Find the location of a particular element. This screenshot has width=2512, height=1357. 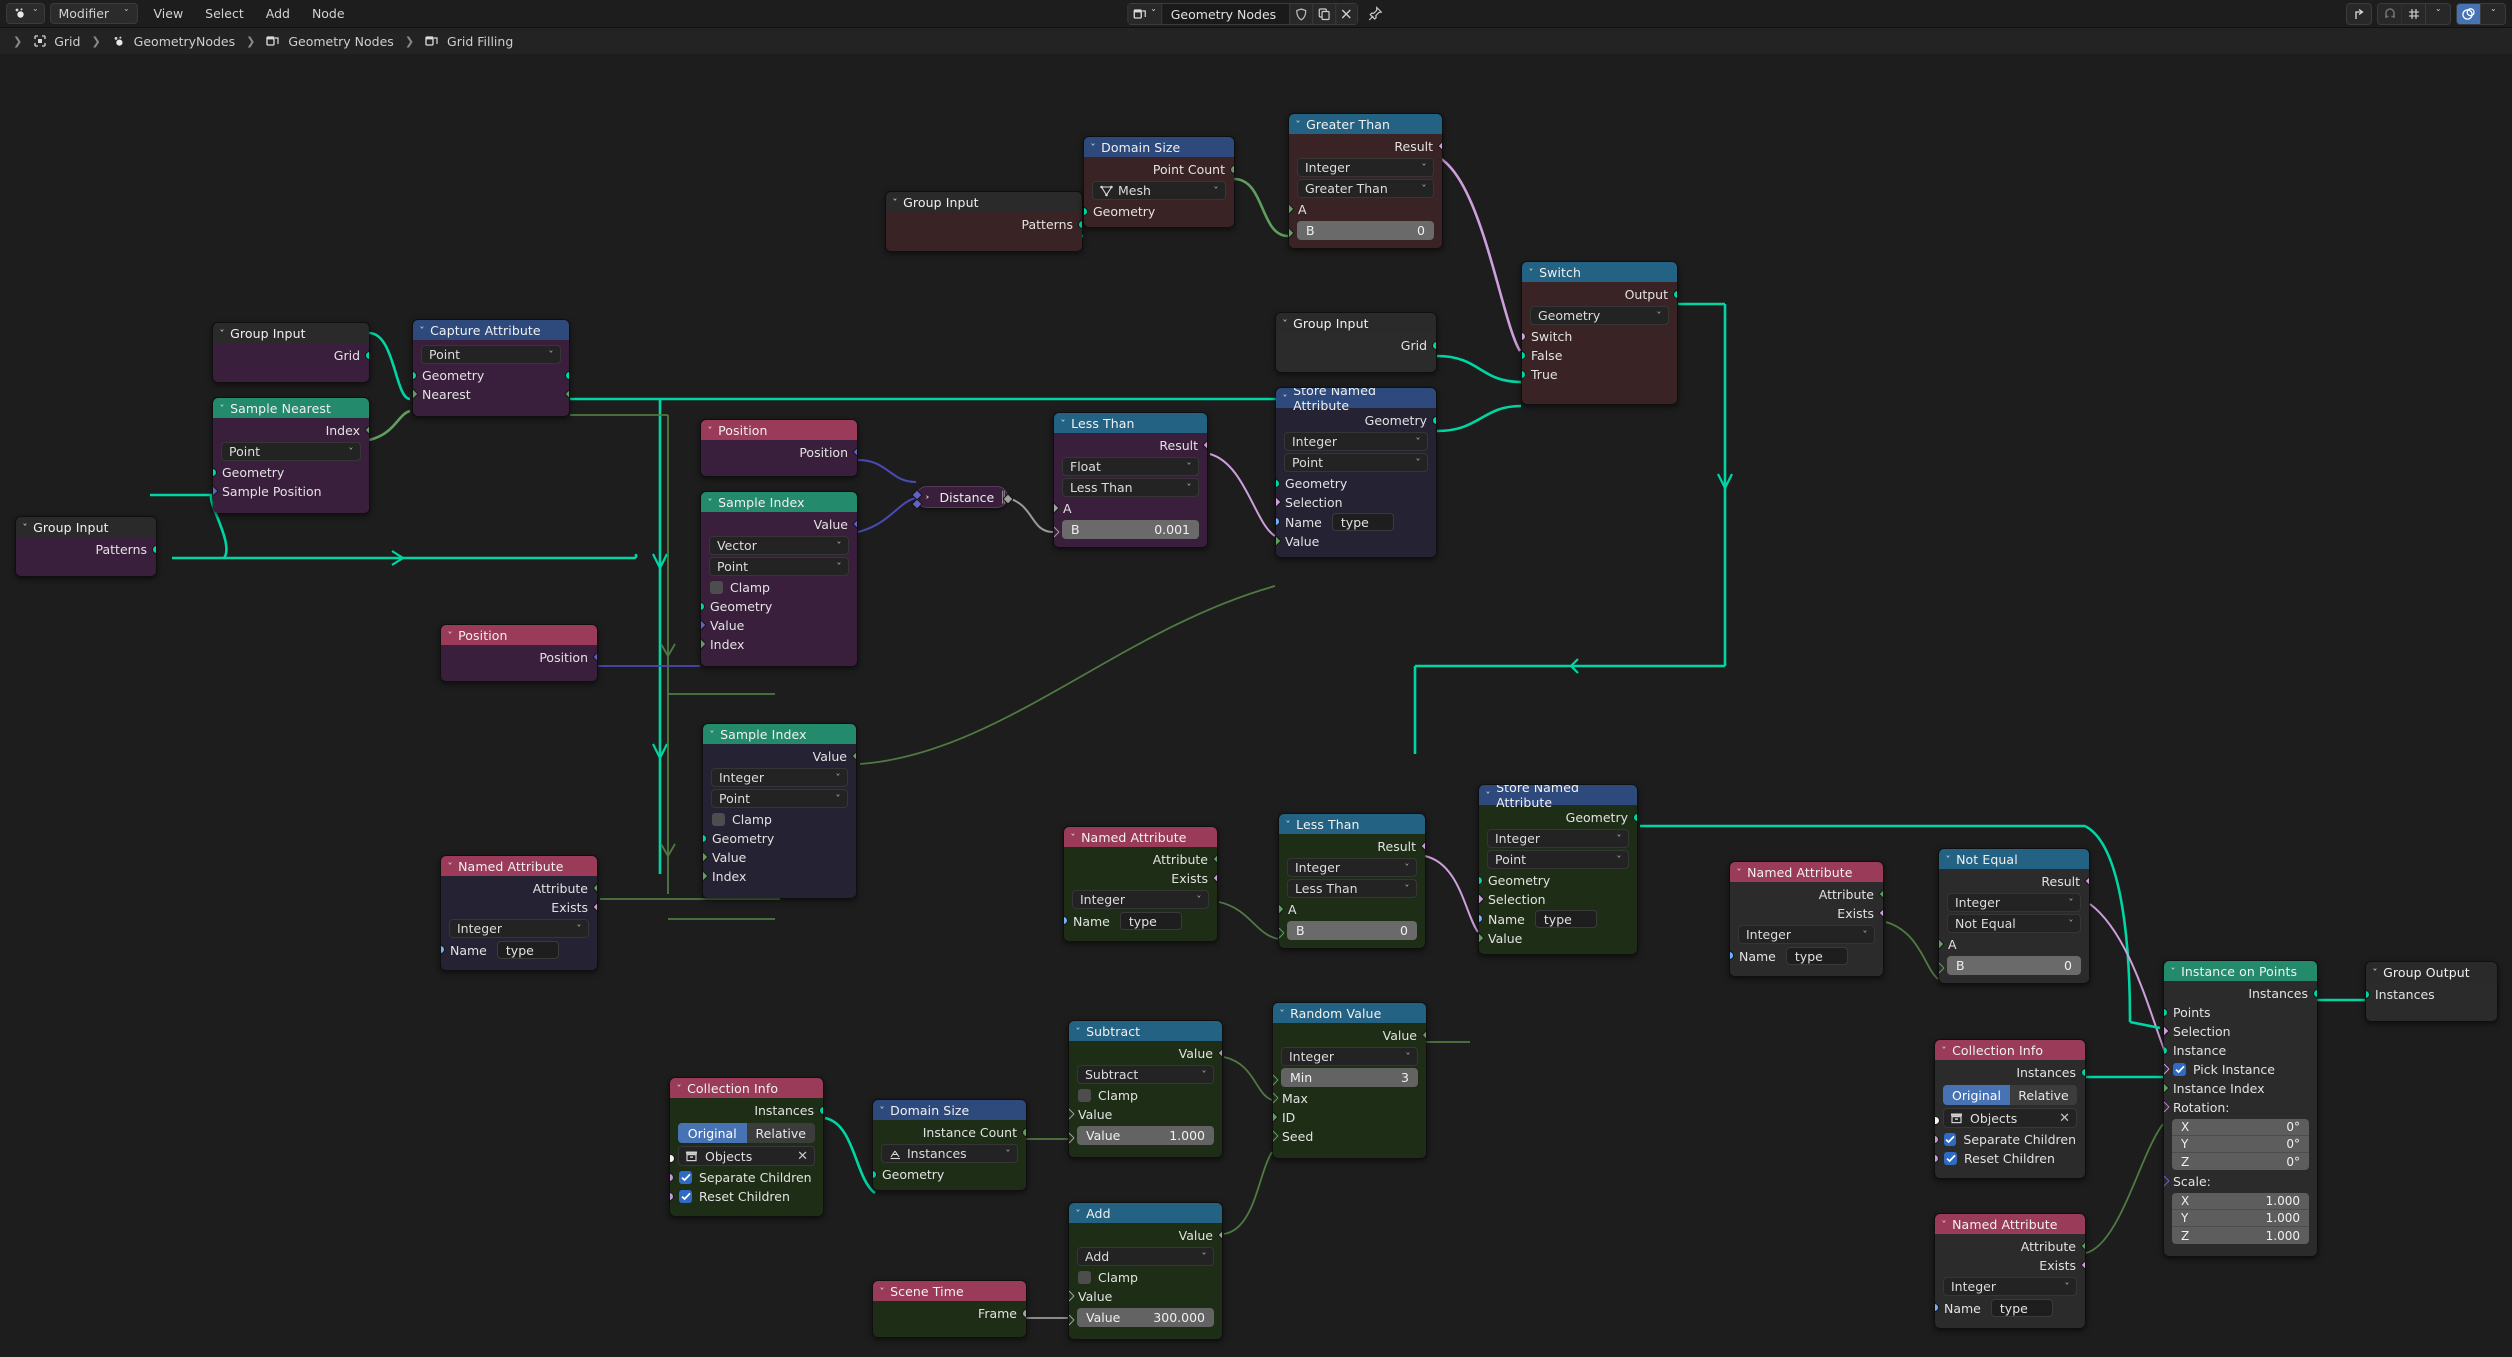

clamp-checkbox is located at coordinates (716, 587).